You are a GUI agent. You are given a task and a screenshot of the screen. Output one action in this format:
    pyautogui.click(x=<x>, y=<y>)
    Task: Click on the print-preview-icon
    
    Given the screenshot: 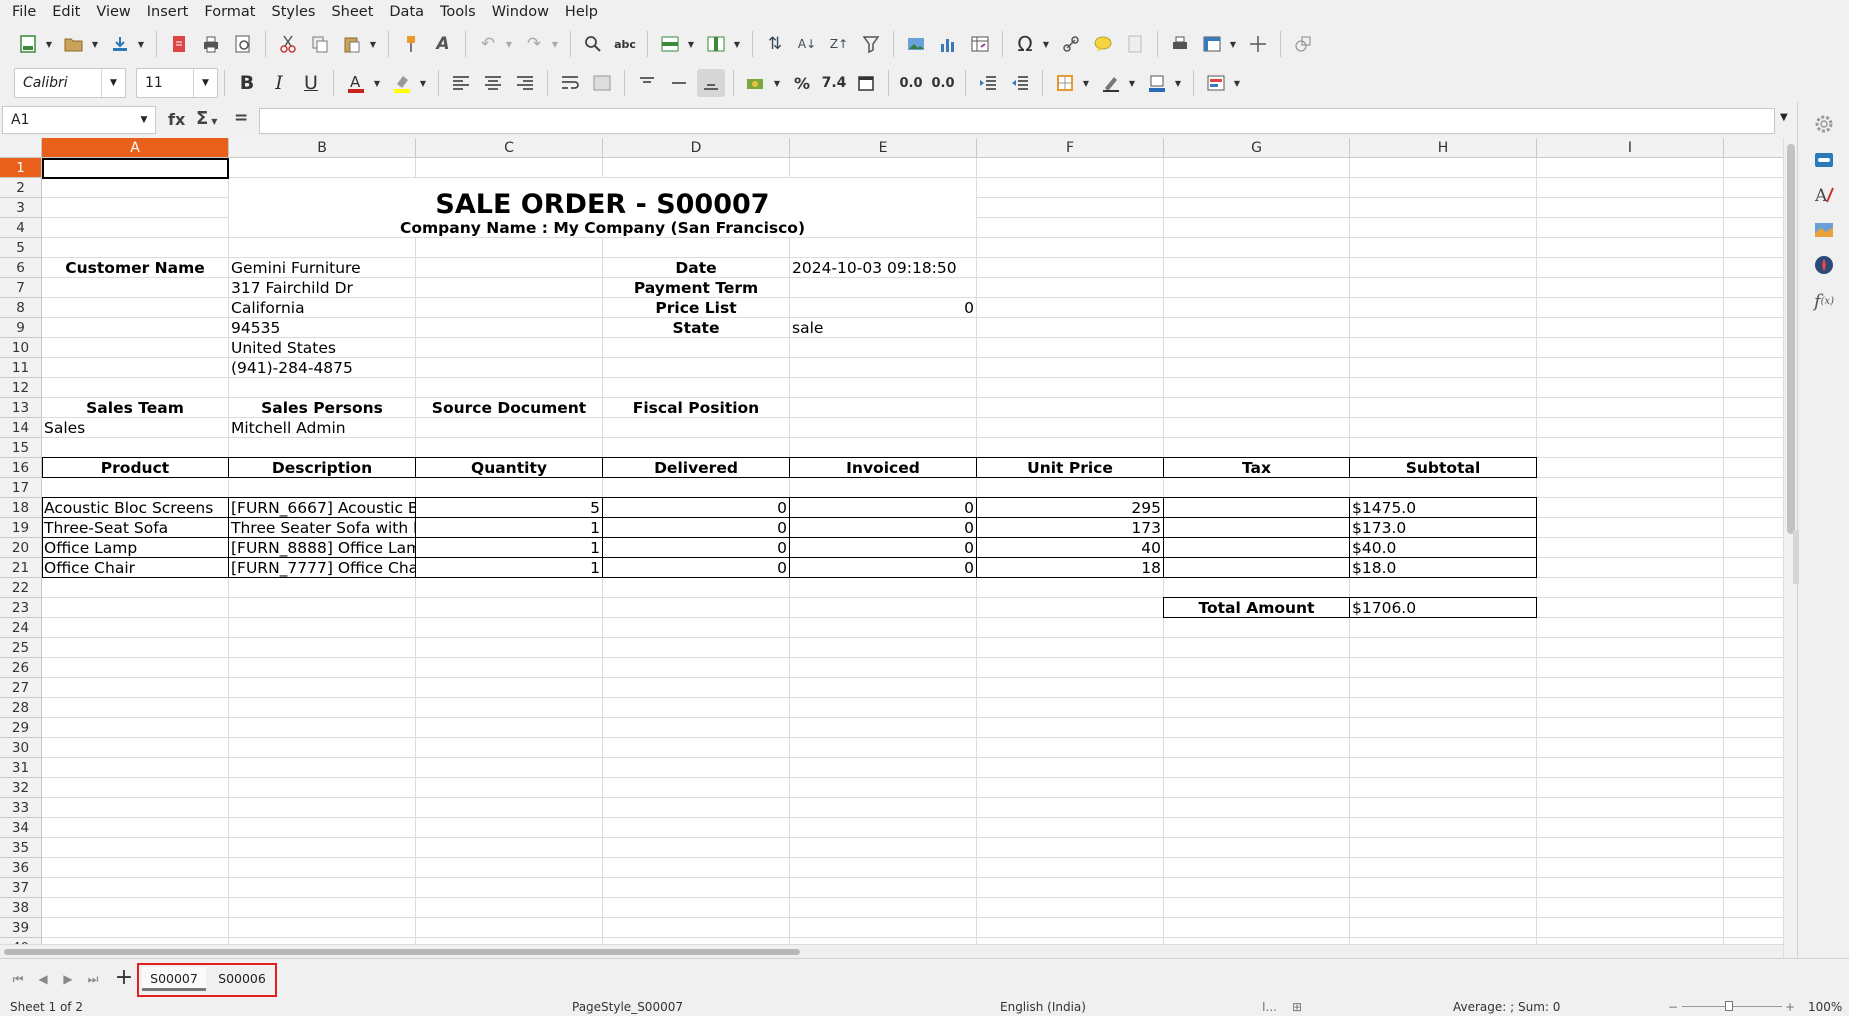 What is the action you would take?
    pyautogui.click(x=243, y=44)
    